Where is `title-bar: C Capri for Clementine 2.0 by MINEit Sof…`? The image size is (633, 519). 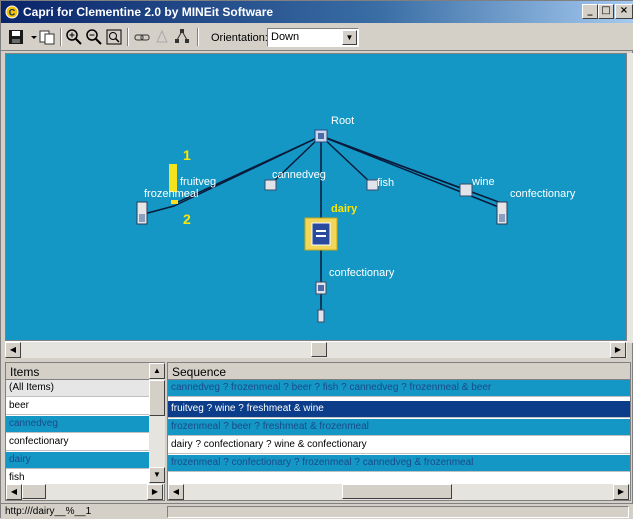 title-bar: C Capri for Clementine 2.0 by MINEit Sof… is located at coordinates (317, 12).